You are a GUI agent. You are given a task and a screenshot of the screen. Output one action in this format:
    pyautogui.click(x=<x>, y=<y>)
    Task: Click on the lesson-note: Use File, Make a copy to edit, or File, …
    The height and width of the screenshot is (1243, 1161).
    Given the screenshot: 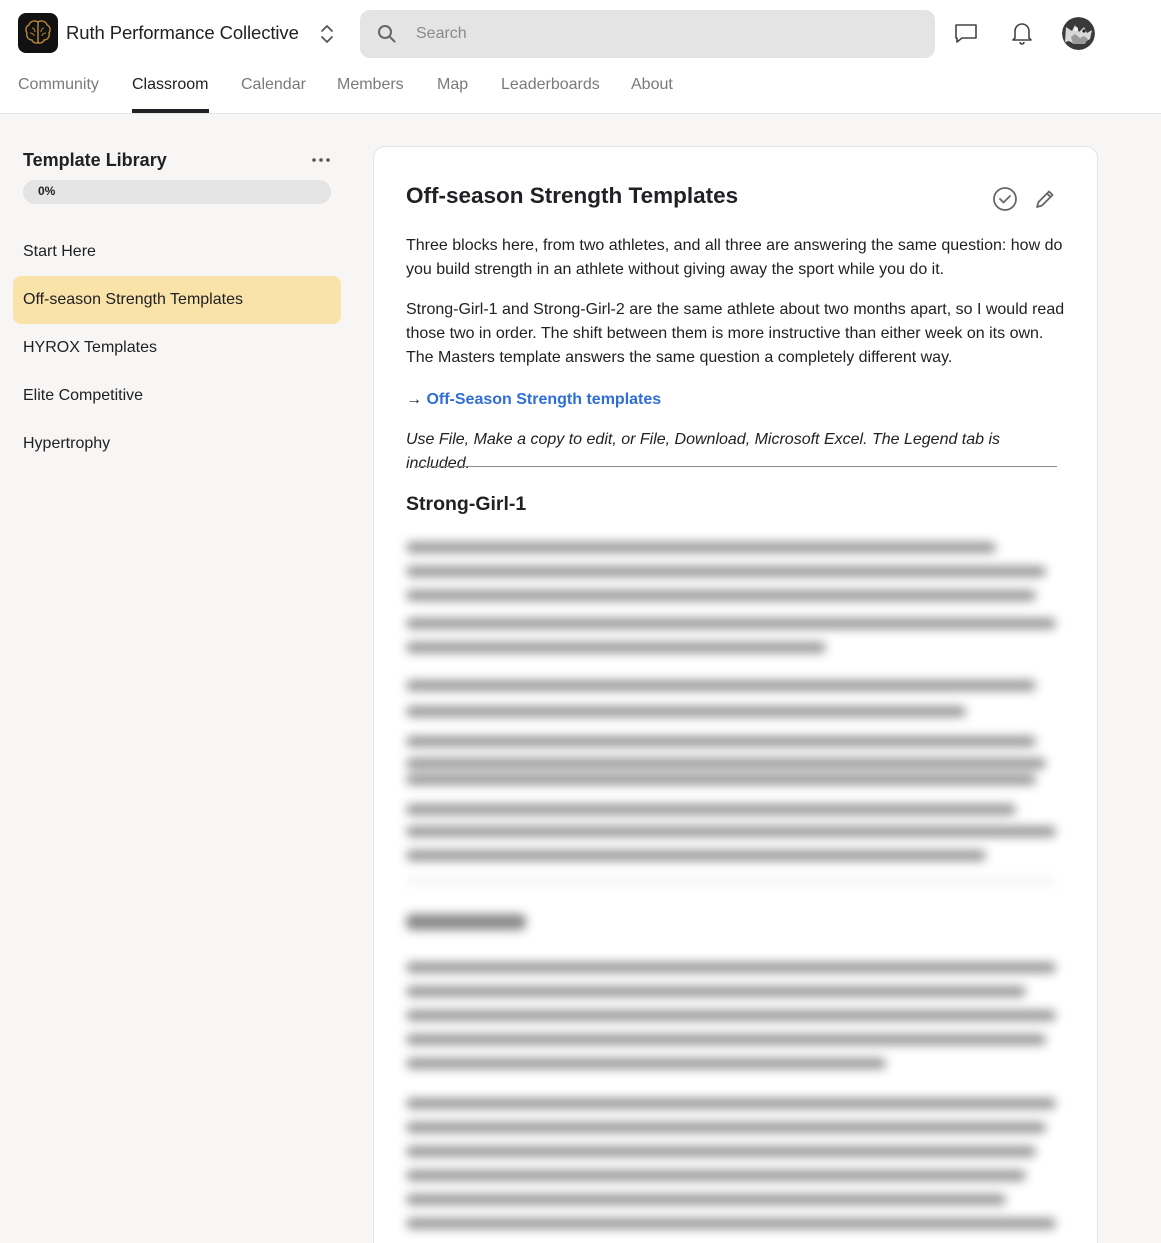 What is the action you would take?
    pyautogui.click(x=703, y=451)
    